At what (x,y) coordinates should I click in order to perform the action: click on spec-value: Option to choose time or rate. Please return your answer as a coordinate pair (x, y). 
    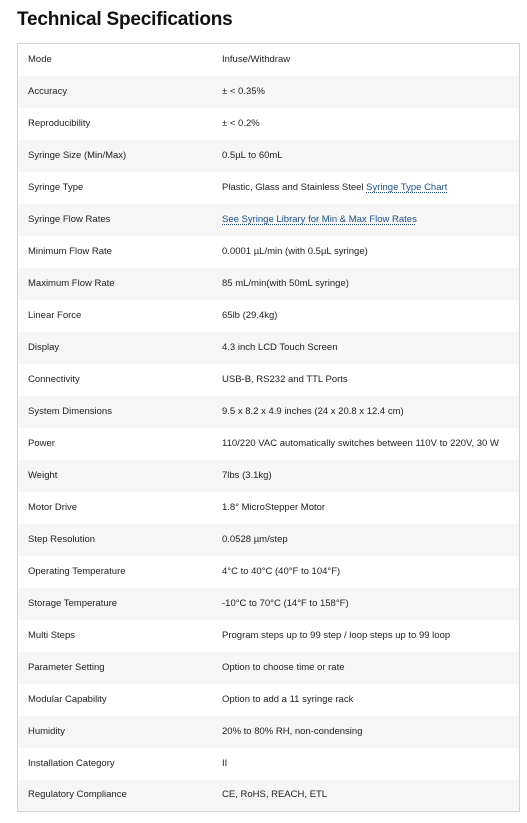
    Looking at the image, I should click on (371, 667).